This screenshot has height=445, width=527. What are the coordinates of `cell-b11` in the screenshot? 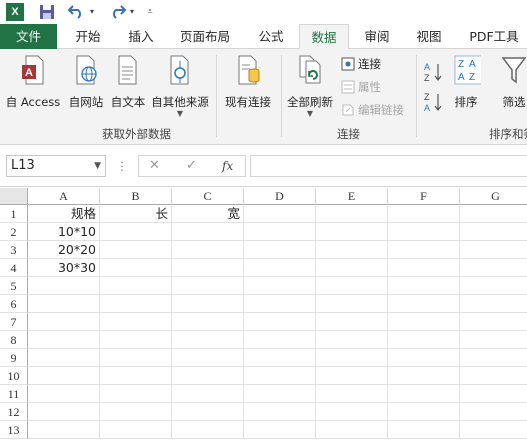 It's located at (136, 394).